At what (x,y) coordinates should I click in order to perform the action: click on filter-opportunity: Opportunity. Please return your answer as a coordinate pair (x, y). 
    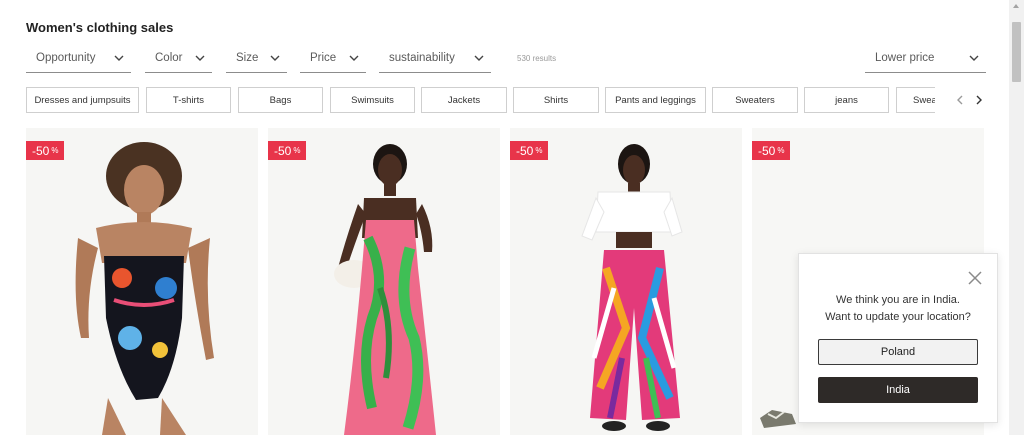
    Looking at the image, I should click on (78, 60).